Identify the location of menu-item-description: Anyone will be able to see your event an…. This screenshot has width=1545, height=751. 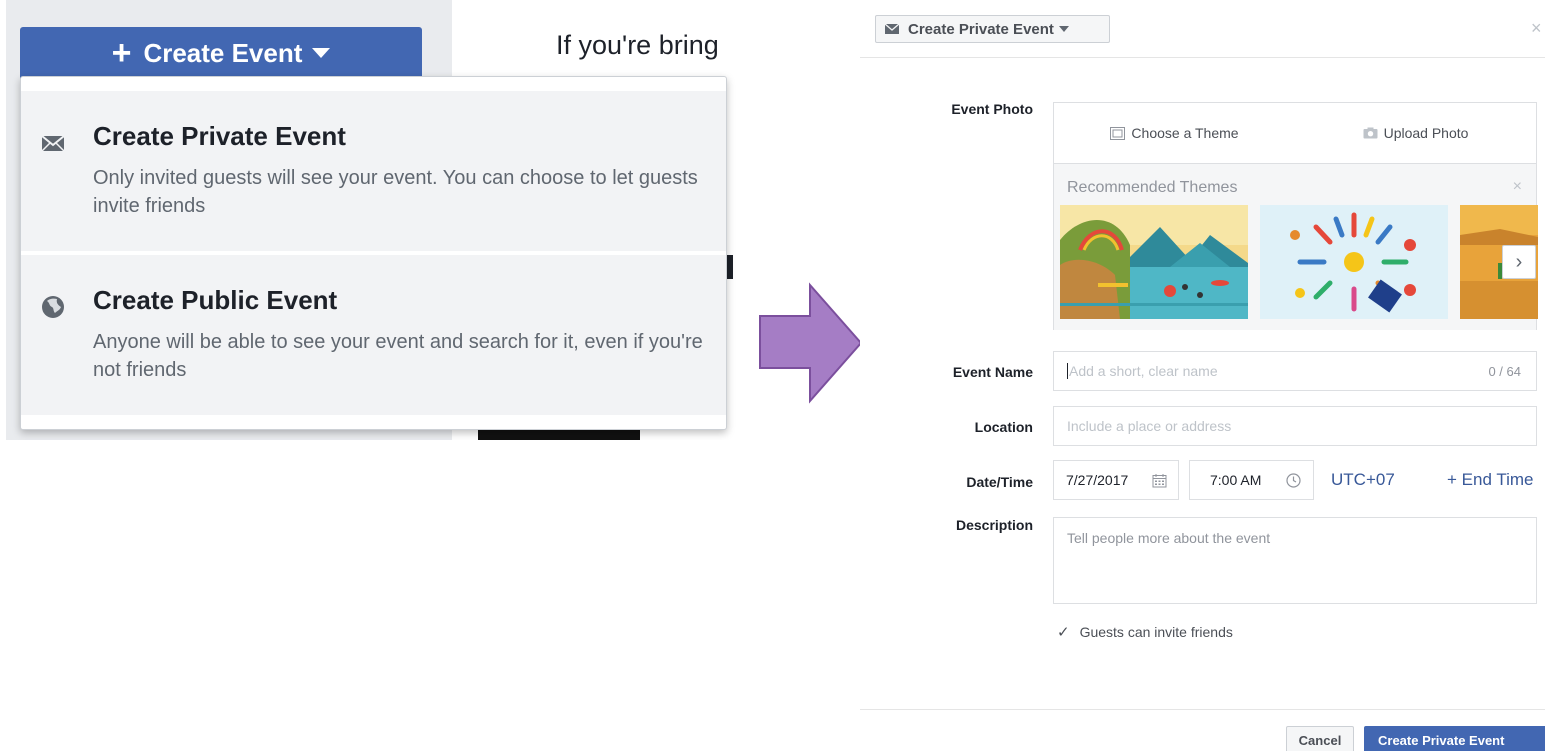
(398, 356).